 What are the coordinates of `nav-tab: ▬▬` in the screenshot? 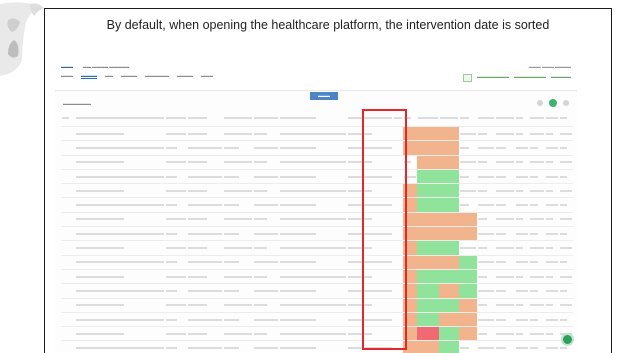 It's located at (109, 76).